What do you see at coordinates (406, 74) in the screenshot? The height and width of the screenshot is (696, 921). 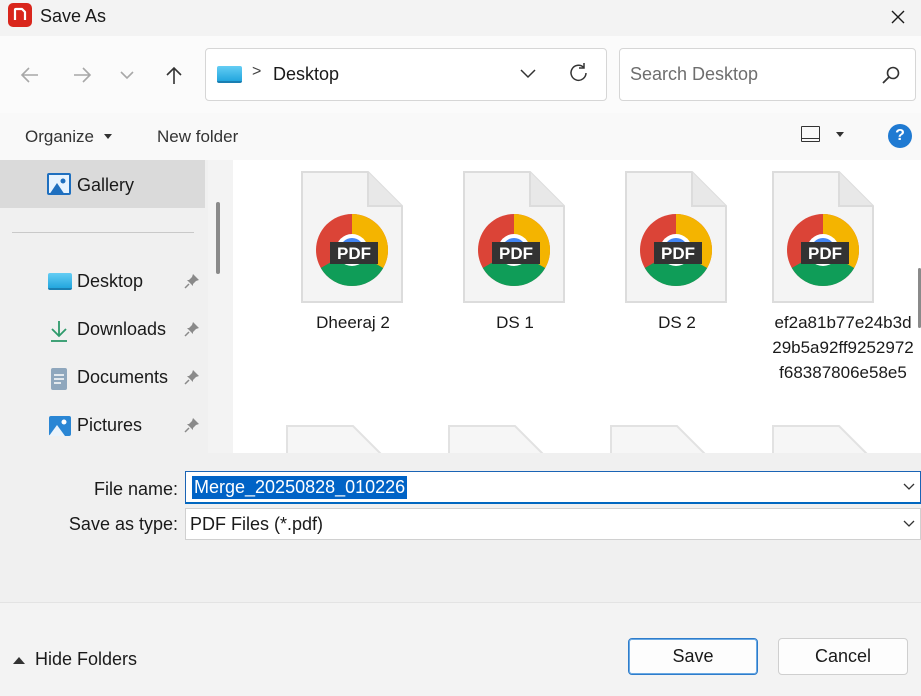 I see `address-bar: > Desktop` at bounding box center [406, 74].